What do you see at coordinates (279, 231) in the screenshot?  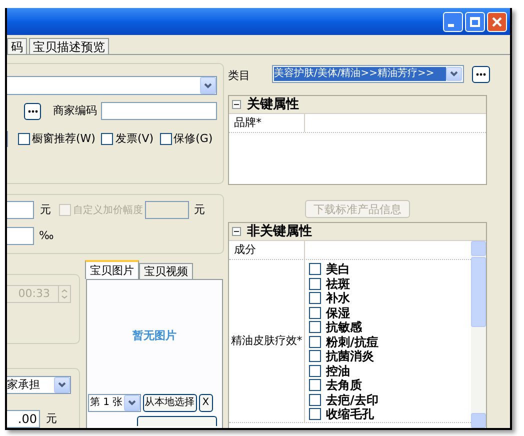 I see `section-title: 非关键属性` at bounding box center [279, 231].